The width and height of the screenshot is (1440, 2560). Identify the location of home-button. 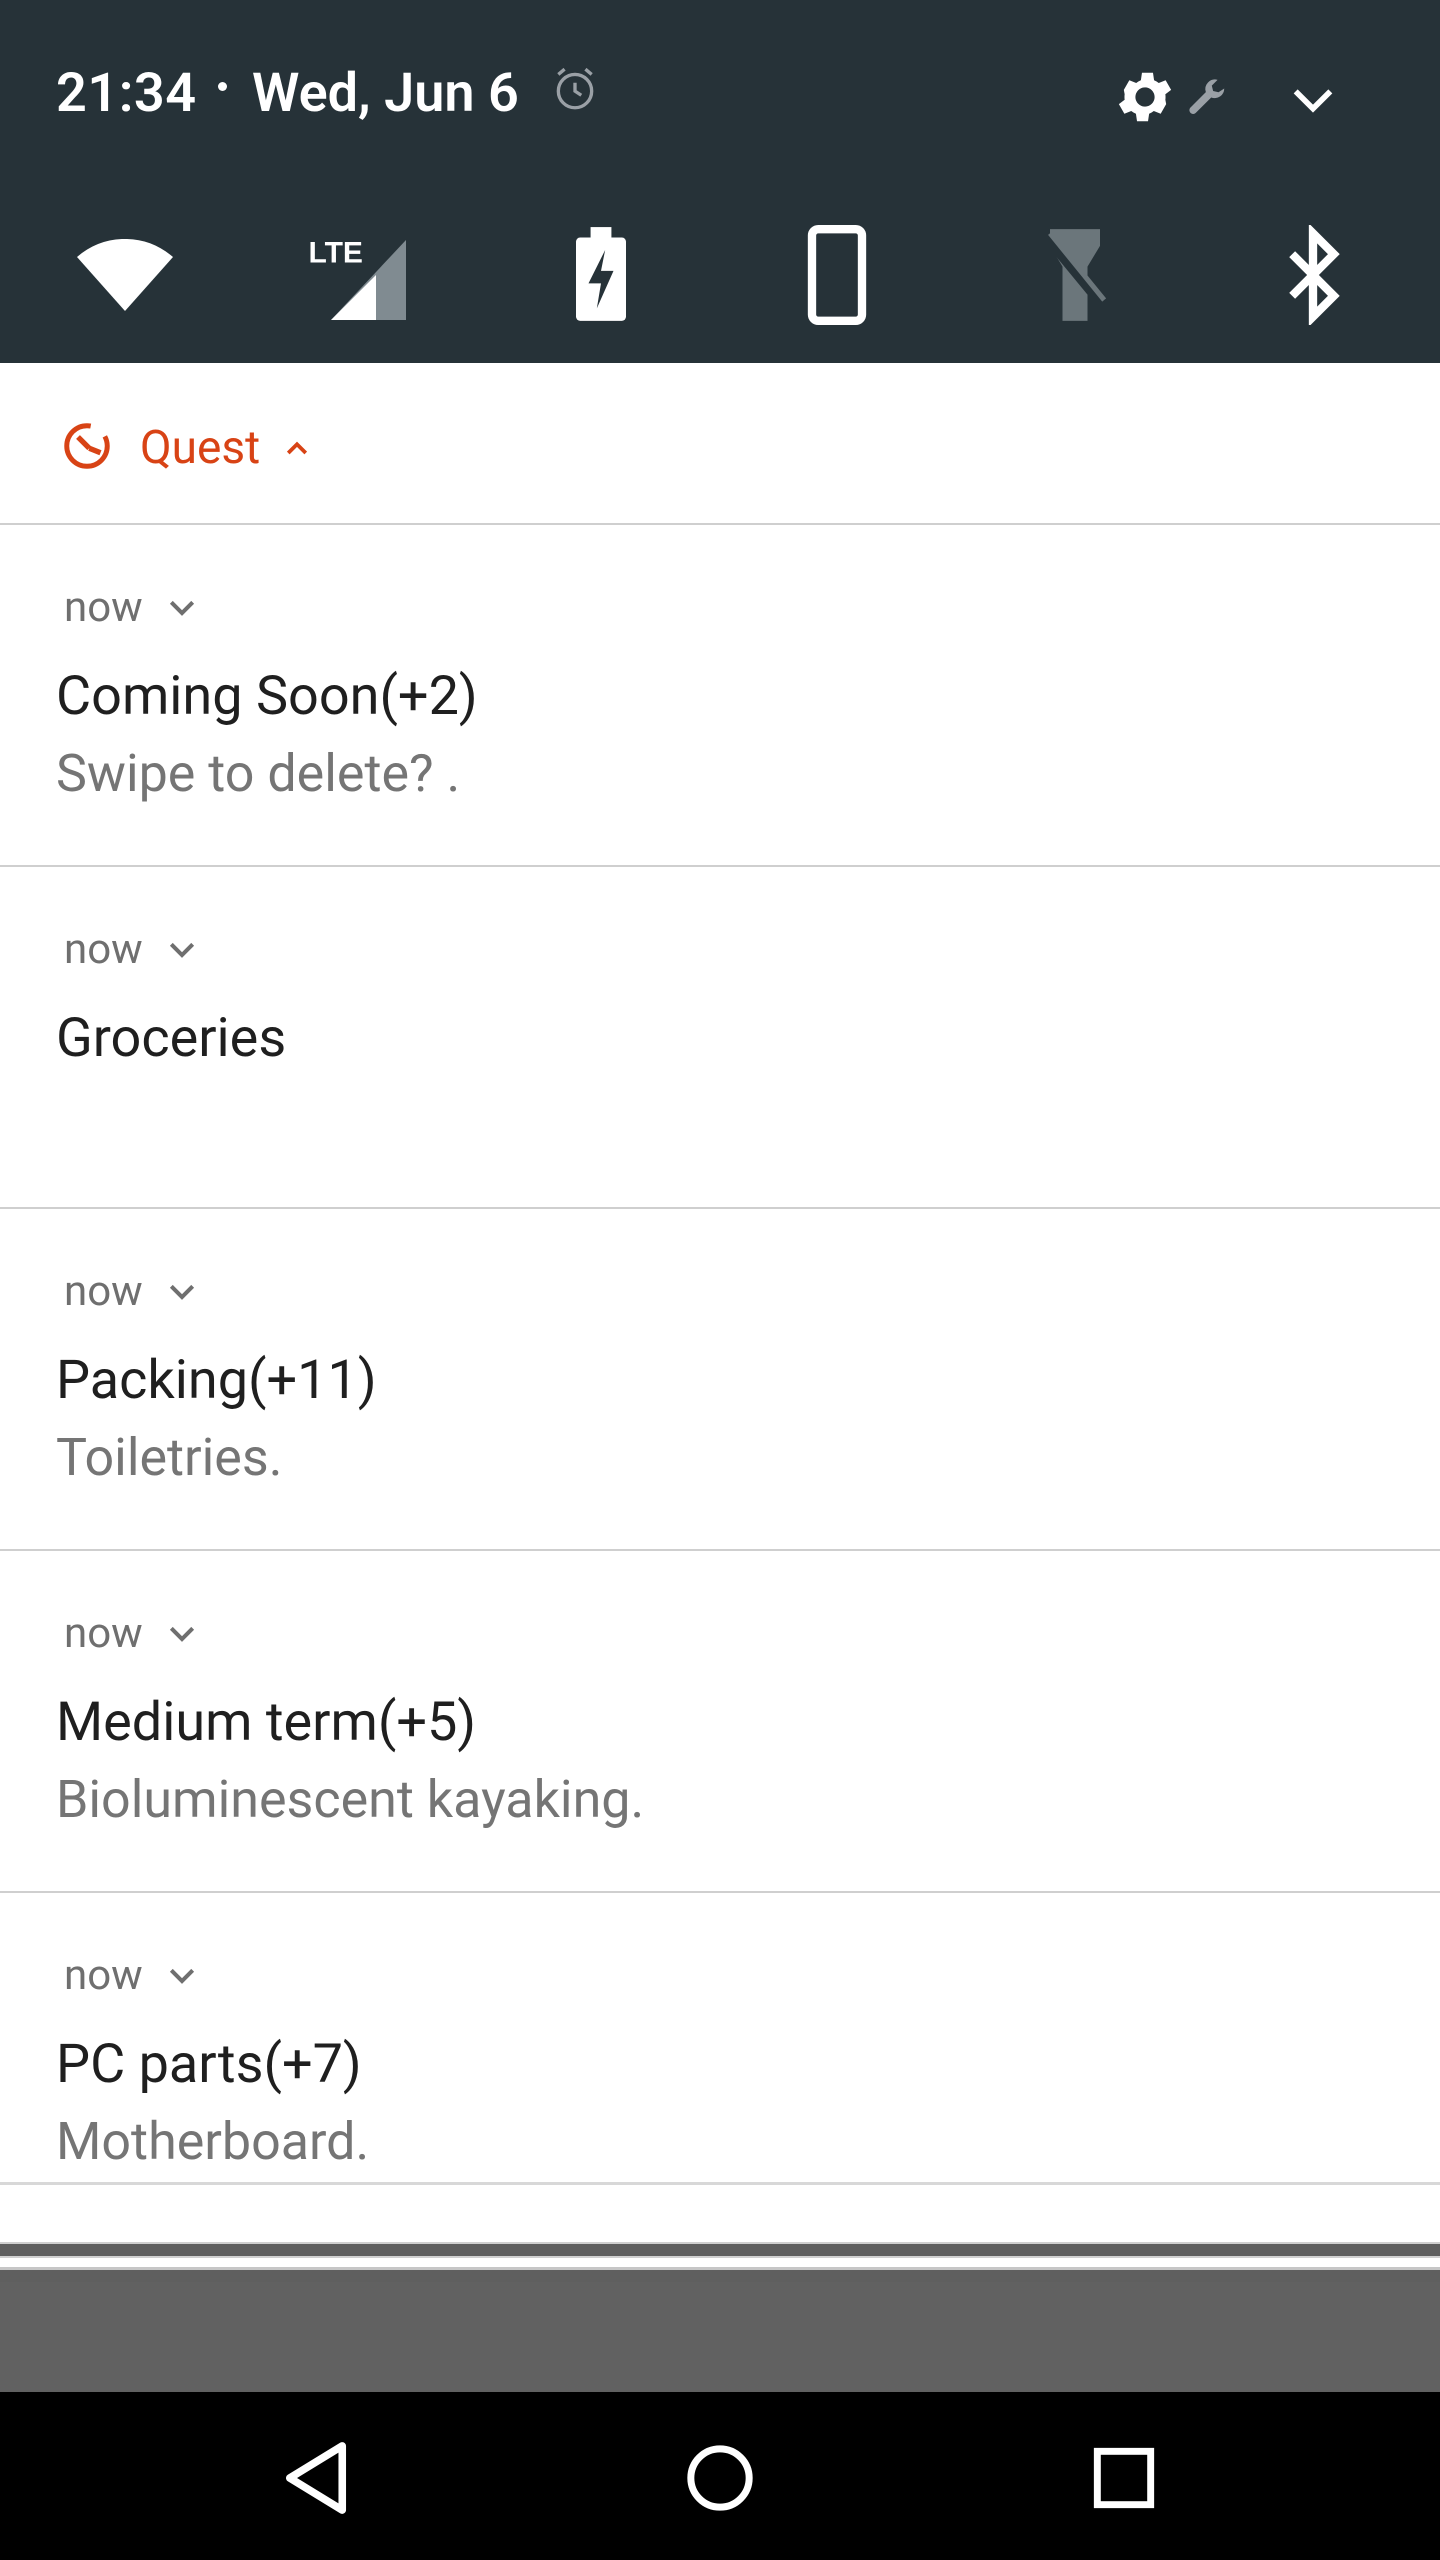
(720, 2478).